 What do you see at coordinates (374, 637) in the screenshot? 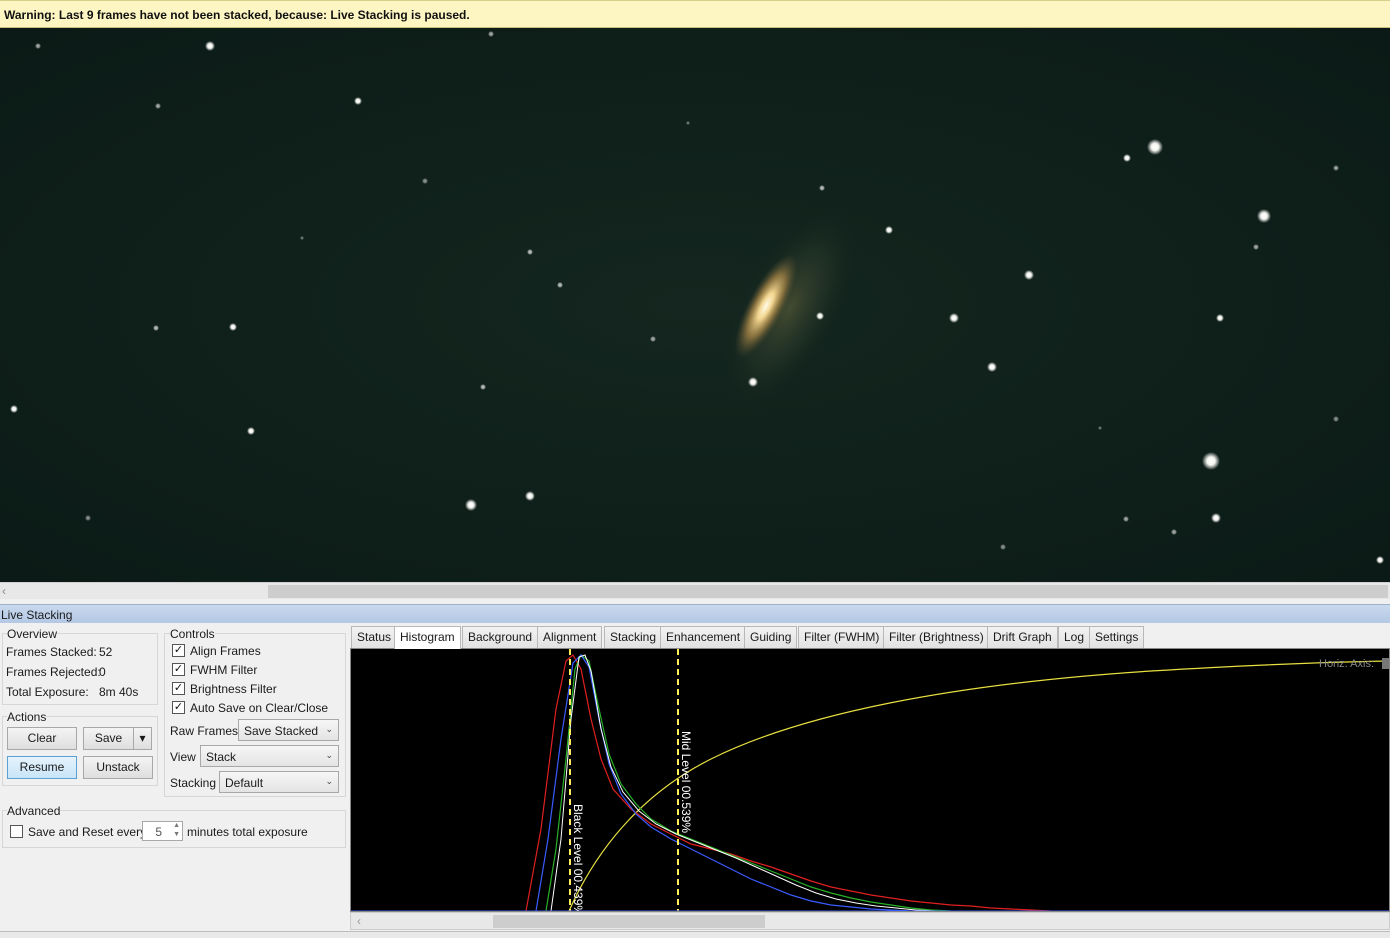
I see `tab-status: Status` at bounding box center [374, 637].